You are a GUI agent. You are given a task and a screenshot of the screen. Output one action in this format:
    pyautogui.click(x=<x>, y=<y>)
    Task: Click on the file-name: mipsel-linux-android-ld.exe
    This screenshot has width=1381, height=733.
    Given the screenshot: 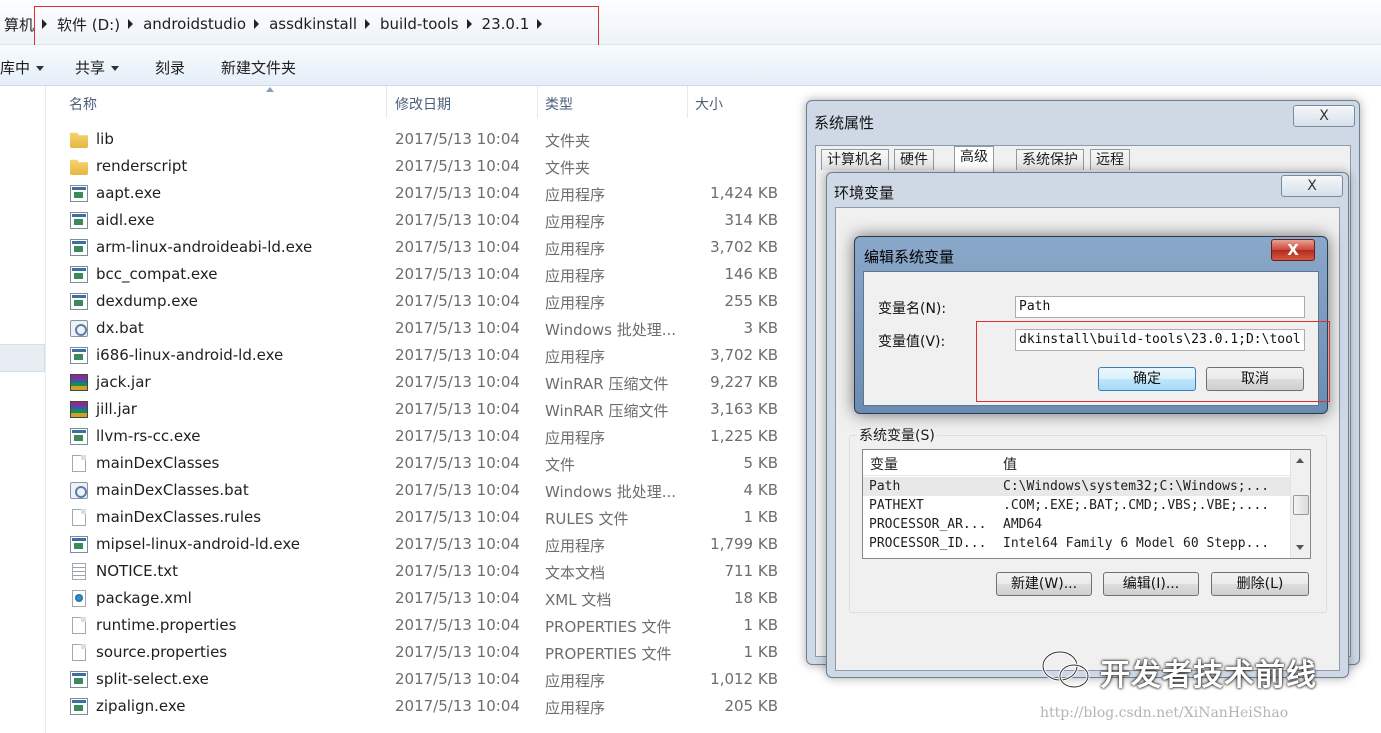 What is the action you would take?
    pyautogui.click(x=198, y=544)
    